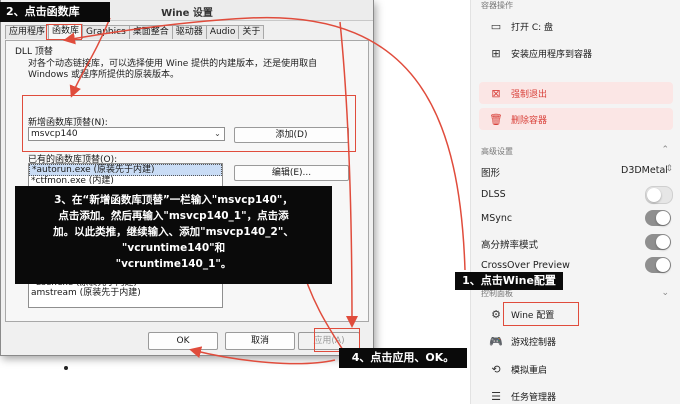  What do you see at coordinates (173, 232) in the screenshot?
I see `step3-line: 加。以此类推，继续输入、添加"msvcp140_2"、` at bounding box center [173, 232].